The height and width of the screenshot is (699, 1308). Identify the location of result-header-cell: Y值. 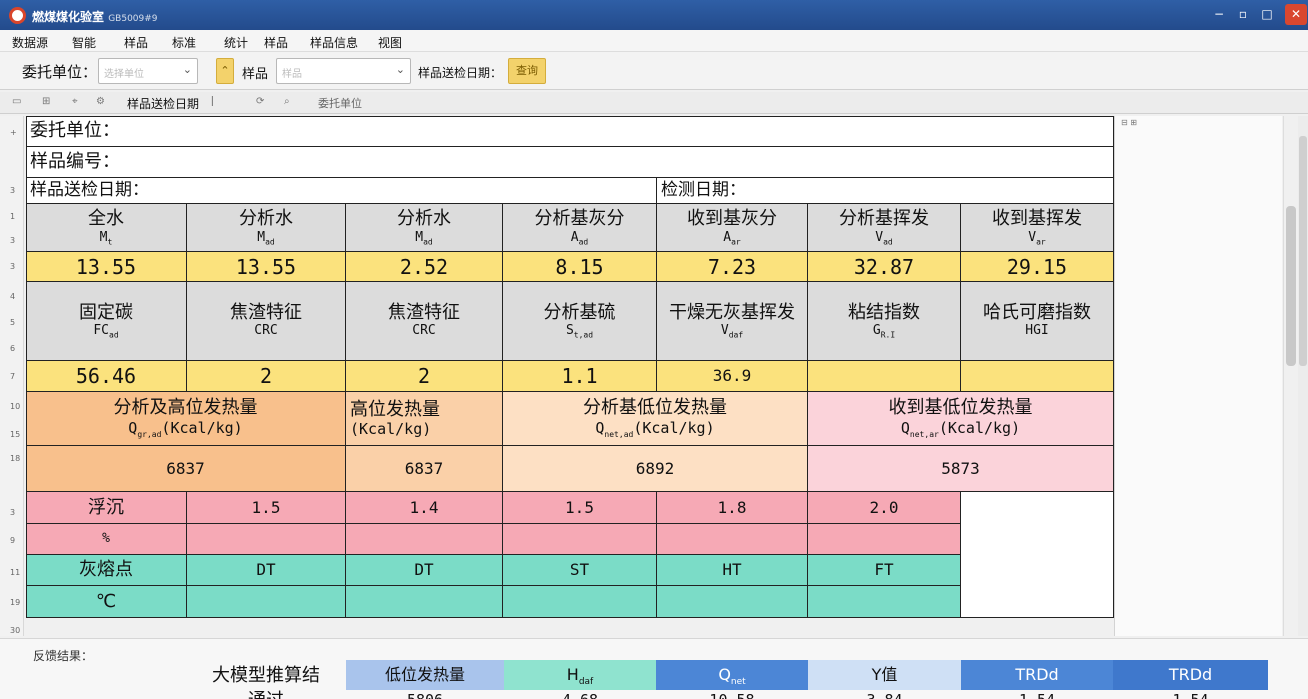
(884, 675).